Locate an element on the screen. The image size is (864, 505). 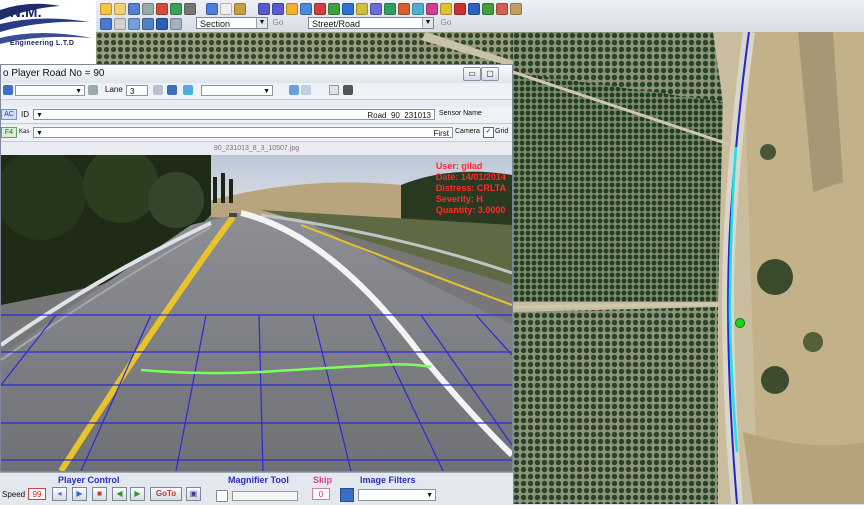
refresh-icon is located at coordinates (306, 8).